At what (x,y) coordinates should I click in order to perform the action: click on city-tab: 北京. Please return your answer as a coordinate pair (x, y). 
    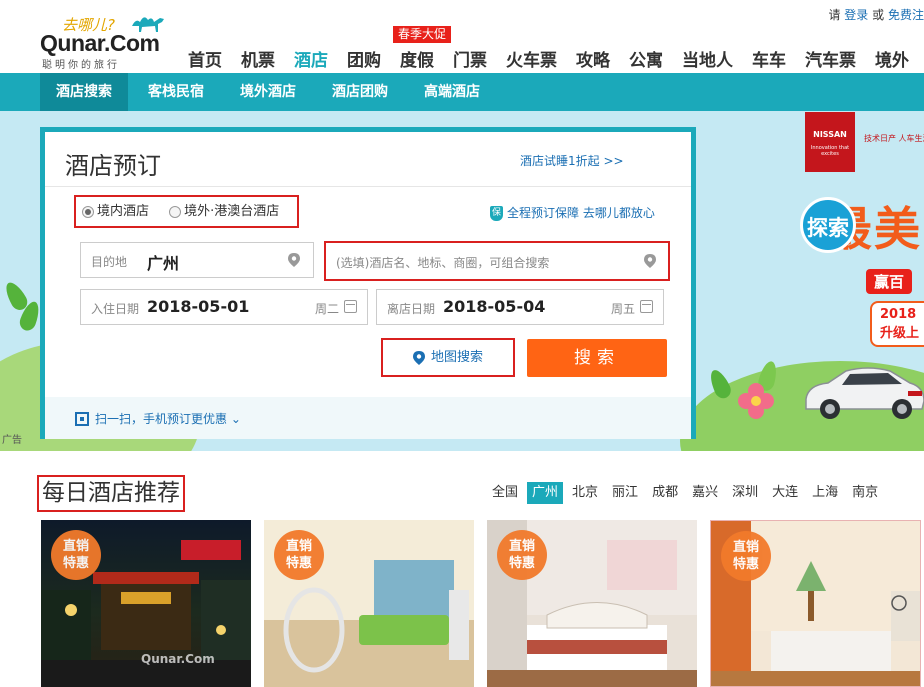
    Looking at the image, I should click on (585, 493).